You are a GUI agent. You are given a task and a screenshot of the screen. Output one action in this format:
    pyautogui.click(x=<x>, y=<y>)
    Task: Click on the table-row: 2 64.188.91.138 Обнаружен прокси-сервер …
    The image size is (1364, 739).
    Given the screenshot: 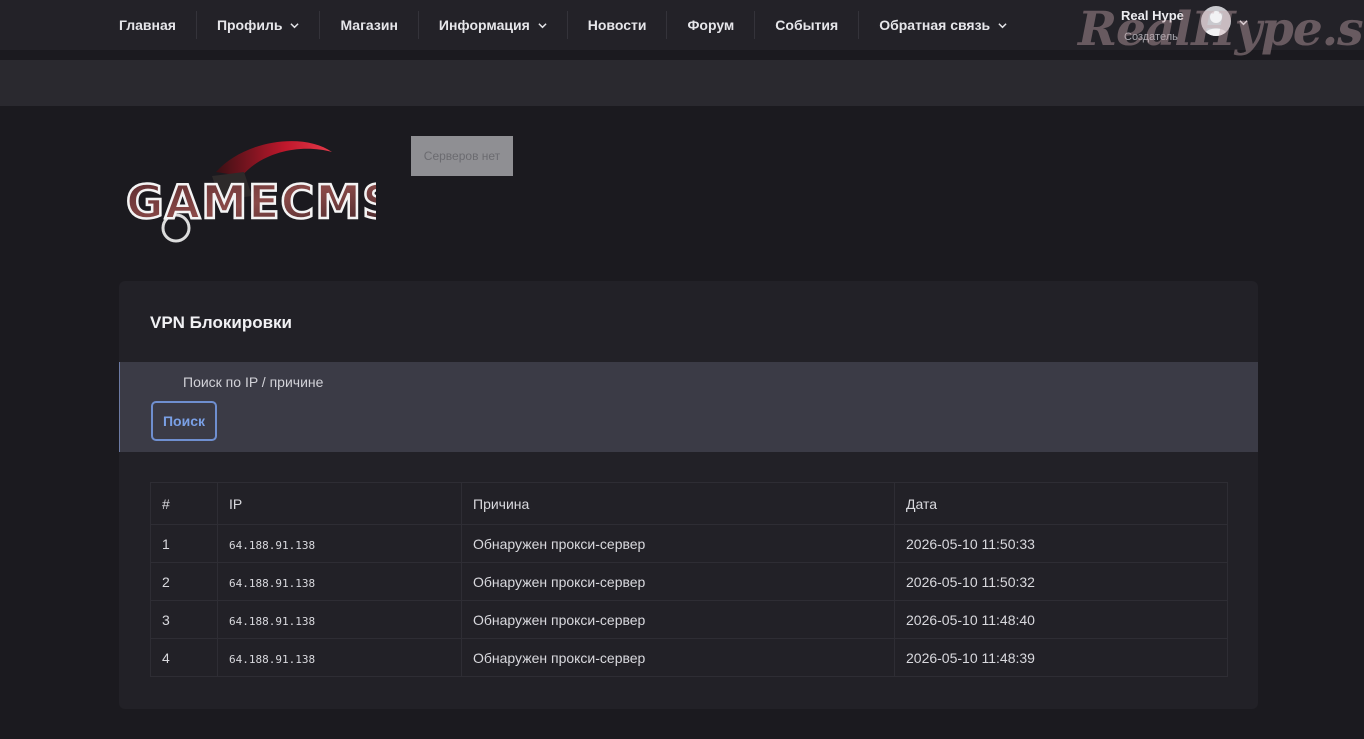 What is the action you would take?
    pyautogui.click(x=689, y=581)
    